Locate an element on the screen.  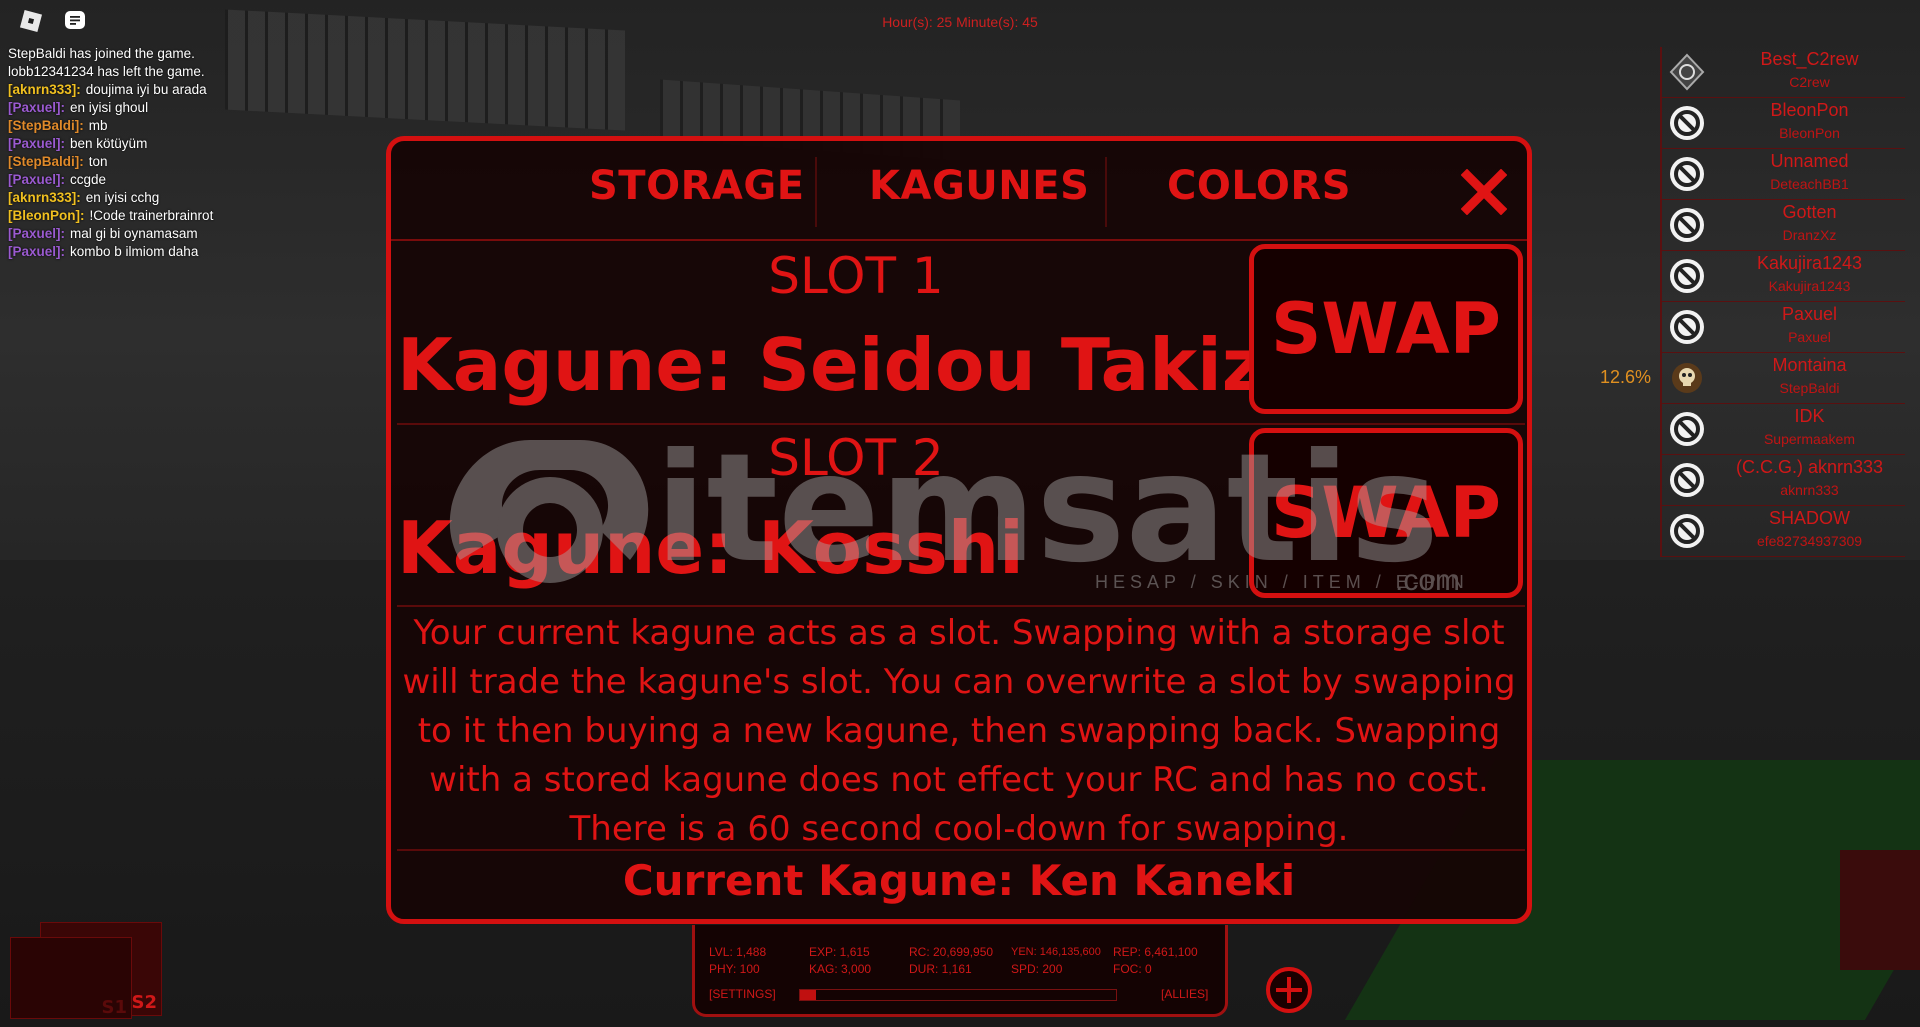
chat-message: [BleonPon]: !Code trainerbrainrot is located at coordinates (188, 216).